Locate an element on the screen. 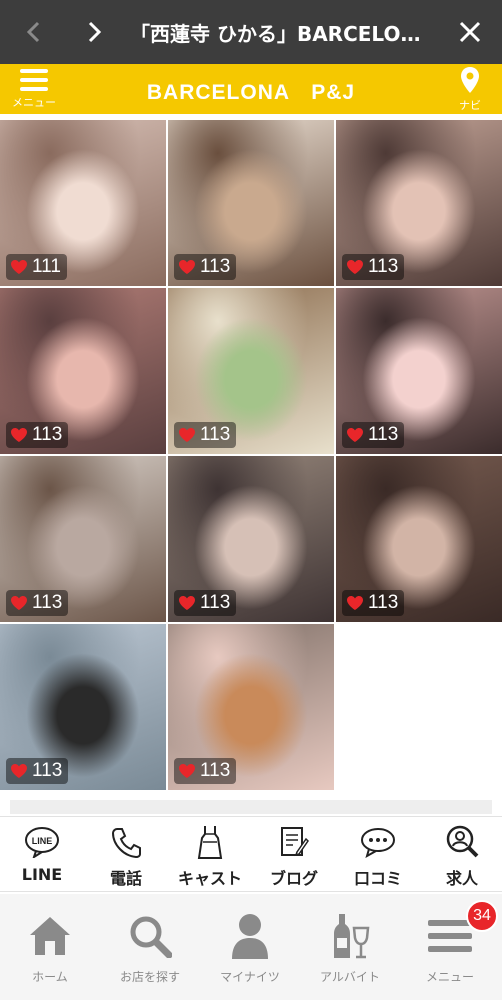 The image size is (502, 1000). close-icon is located at coordinates (470, 32).